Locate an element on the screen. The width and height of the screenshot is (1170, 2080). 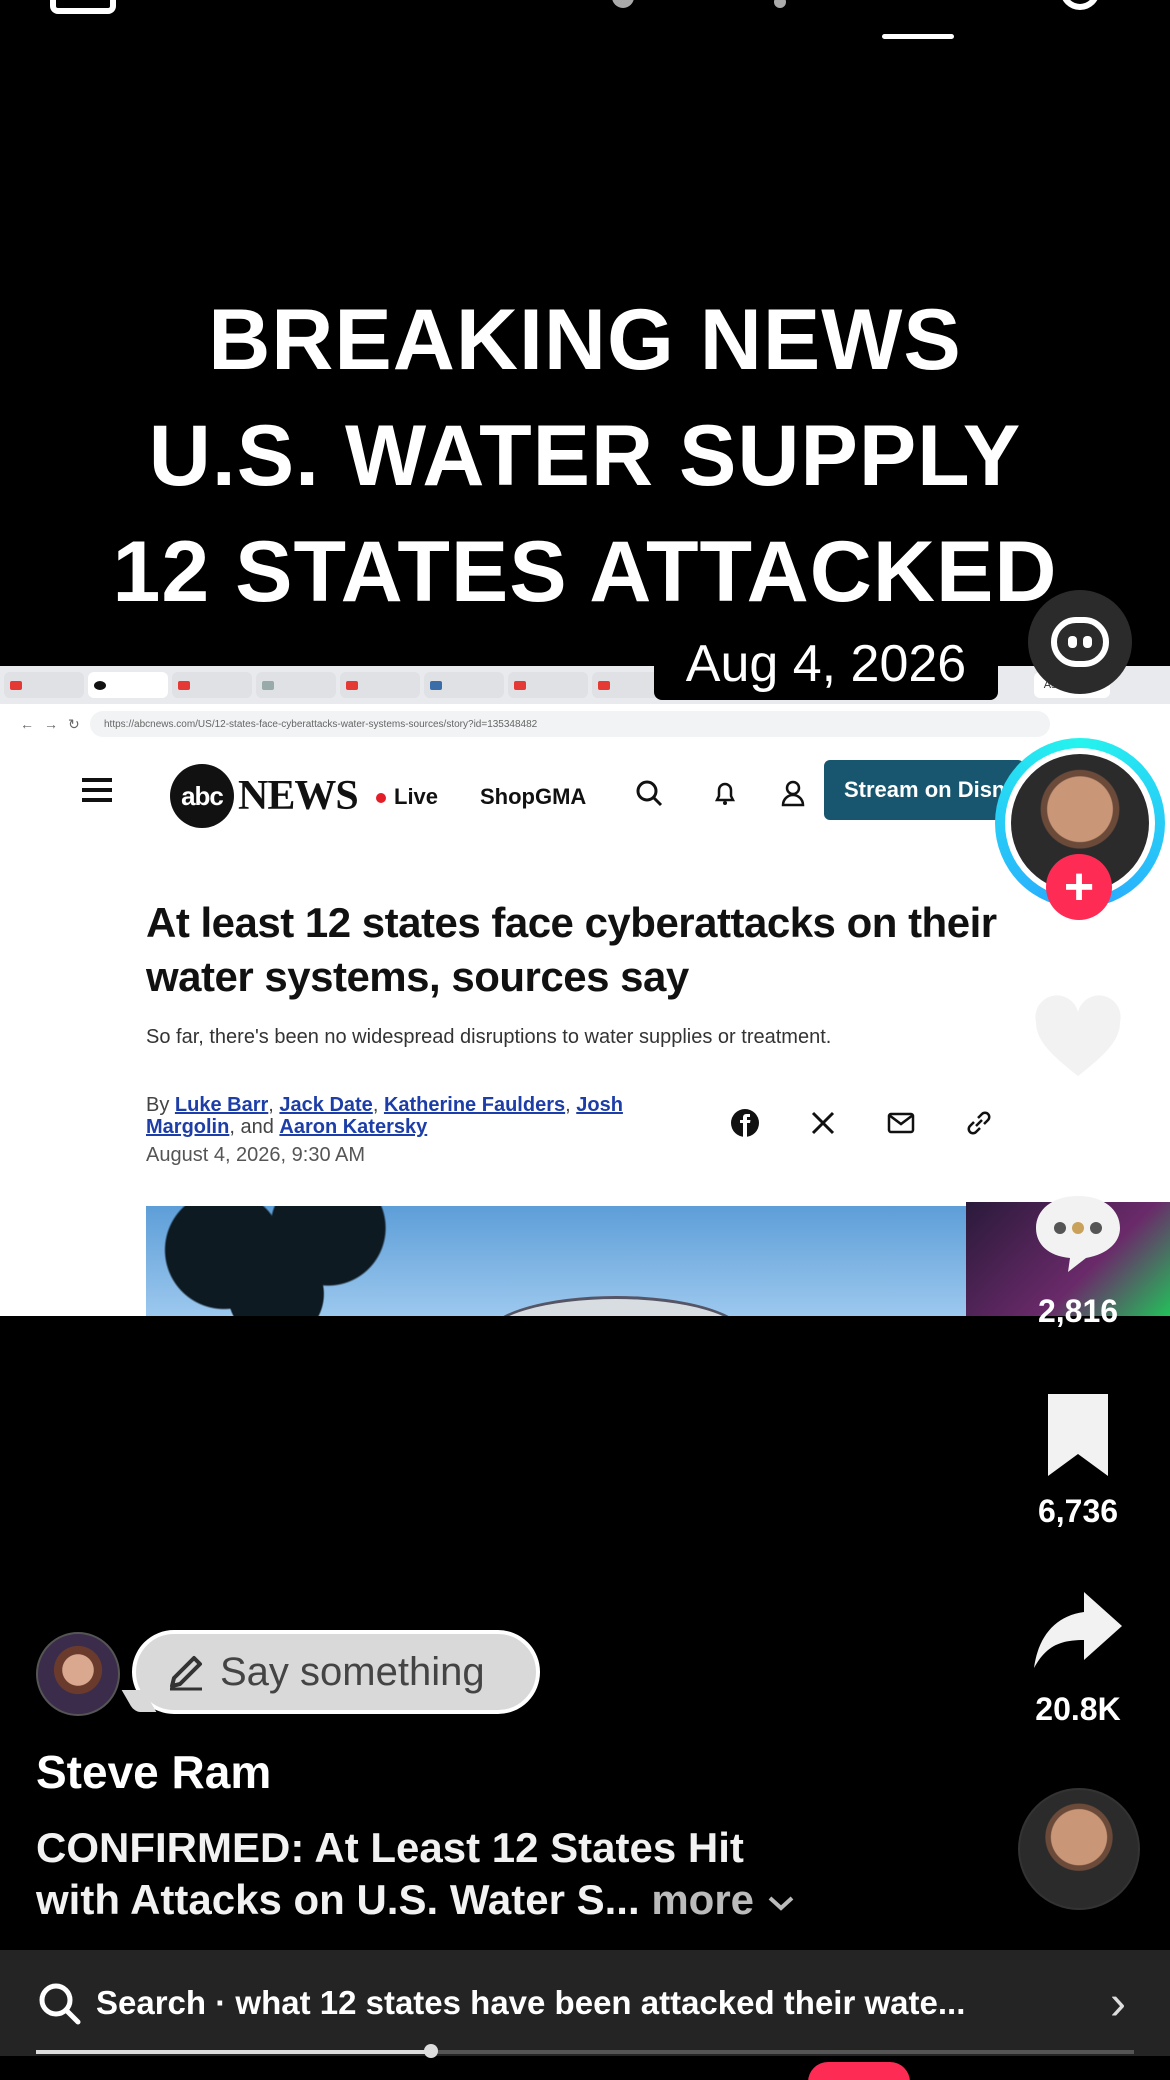
inbox-icon is located at coordinates (83, 7).